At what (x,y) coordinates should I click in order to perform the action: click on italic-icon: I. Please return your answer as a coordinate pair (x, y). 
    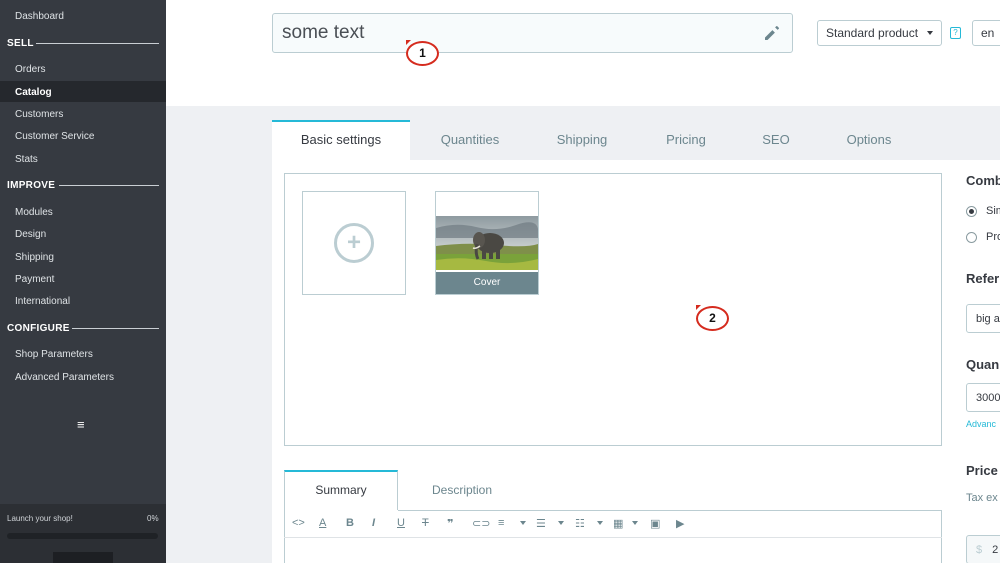
    Looking at the image, I should click on (373, 523).